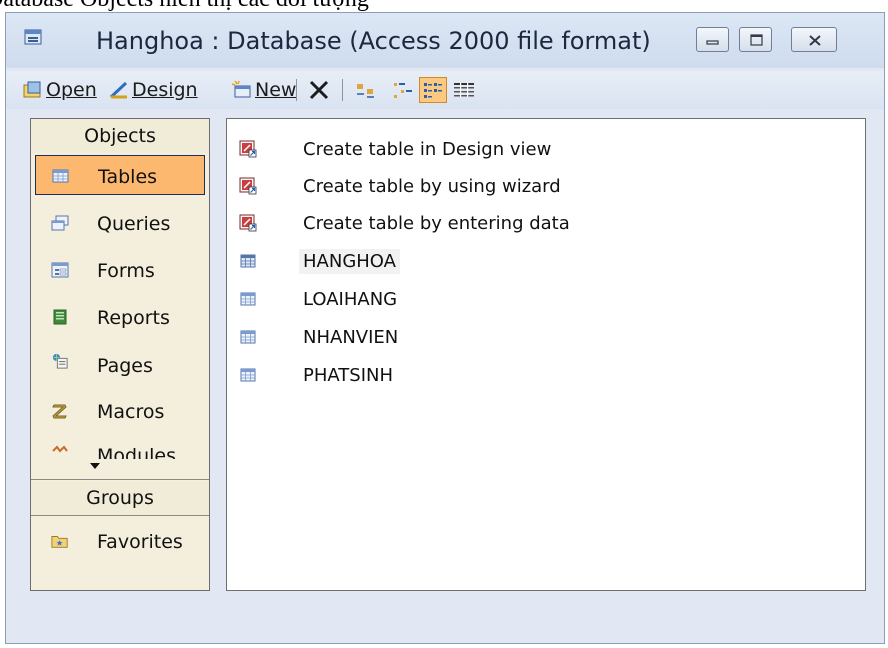 This screenshot has width=888, height=648. I want to click on object-modules: Modules, so click(120, 448).